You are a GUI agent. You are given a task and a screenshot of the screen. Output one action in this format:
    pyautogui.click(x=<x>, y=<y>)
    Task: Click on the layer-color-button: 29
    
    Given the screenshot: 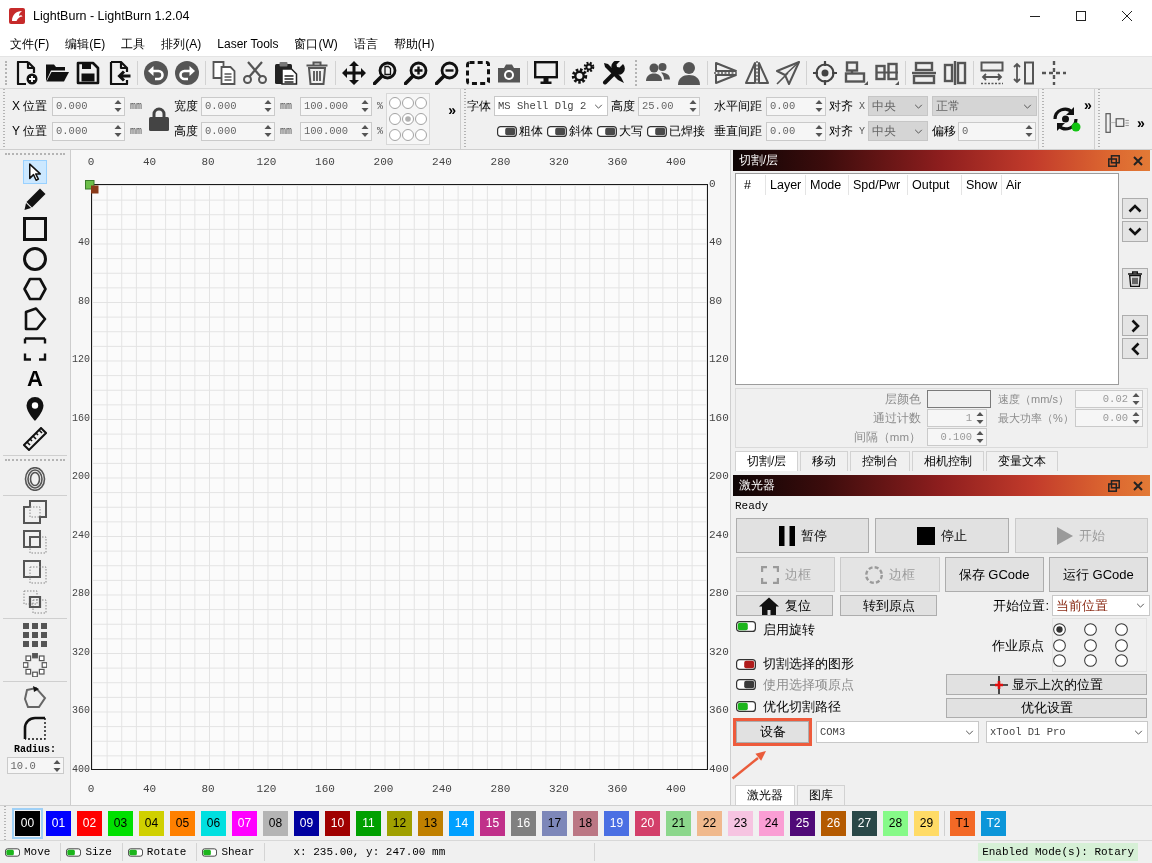 What is the action you would take?
    pyautogui.click(x=926, y=823)
    